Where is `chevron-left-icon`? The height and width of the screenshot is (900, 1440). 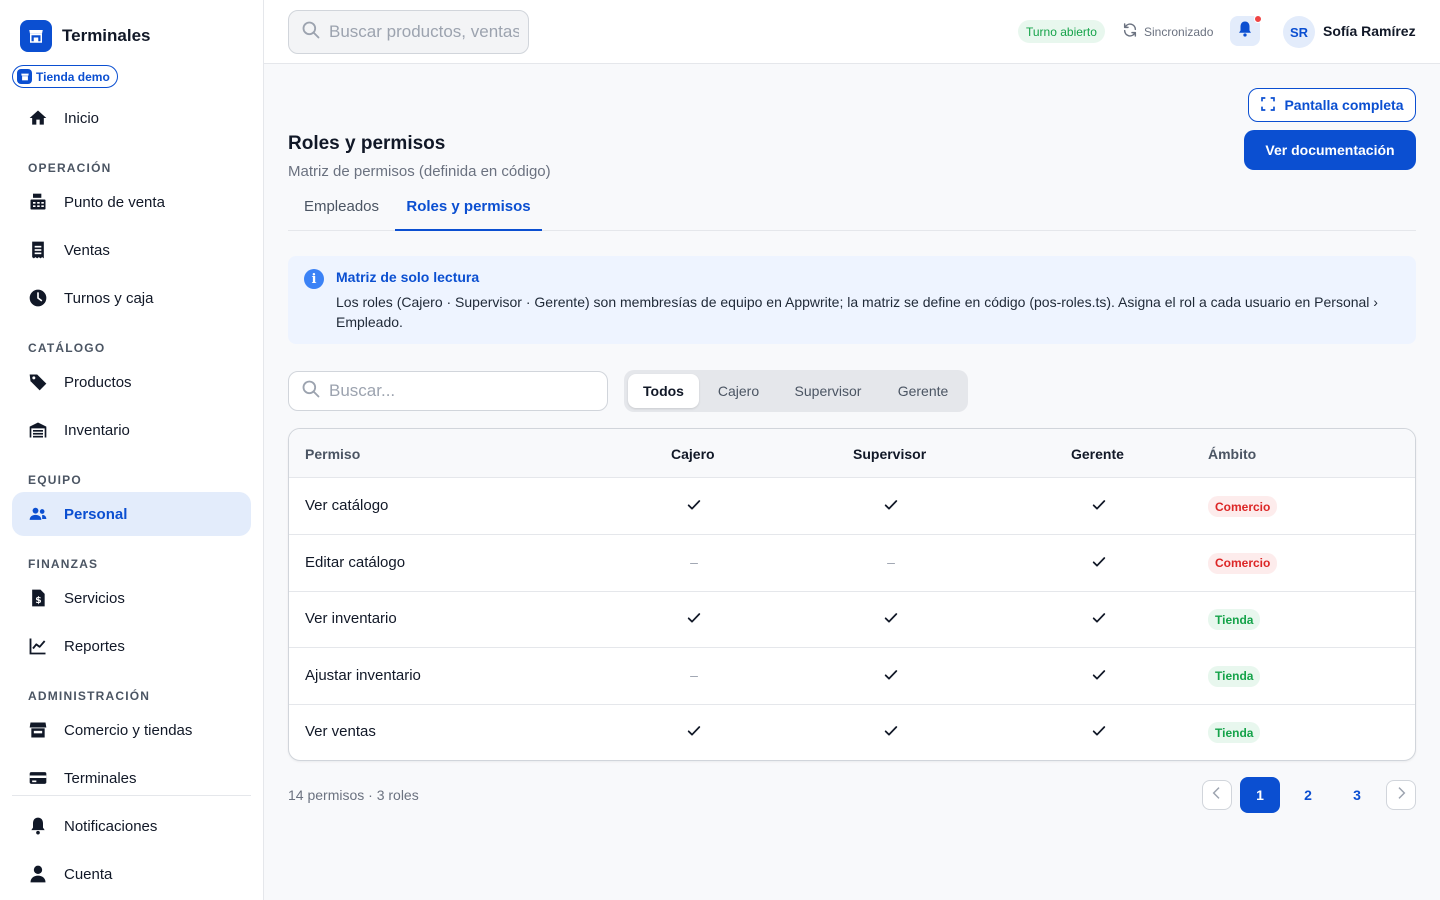 chevron-left-icon is located at coordinates (1217, 795).